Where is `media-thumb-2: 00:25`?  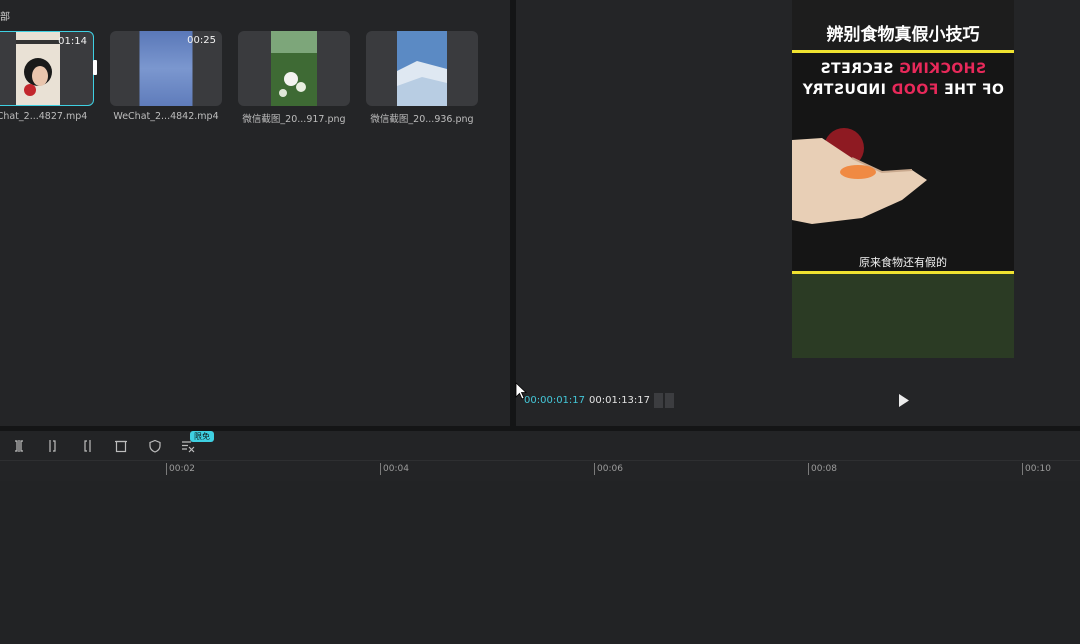
media-thumb-2: 00:25 is located at coordinates (166, 68).